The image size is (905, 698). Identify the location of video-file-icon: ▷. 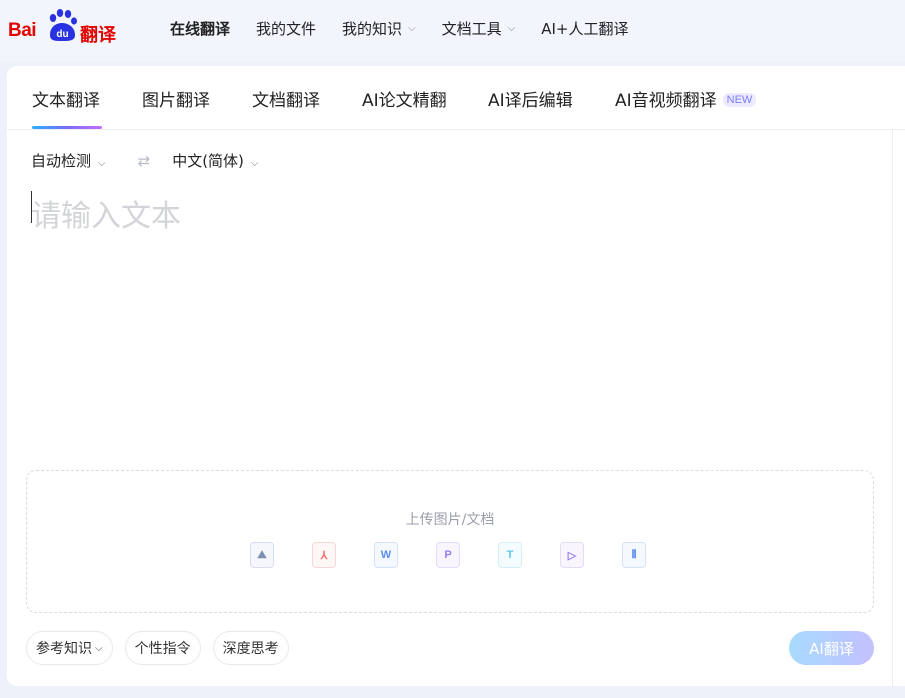
(572, 555).